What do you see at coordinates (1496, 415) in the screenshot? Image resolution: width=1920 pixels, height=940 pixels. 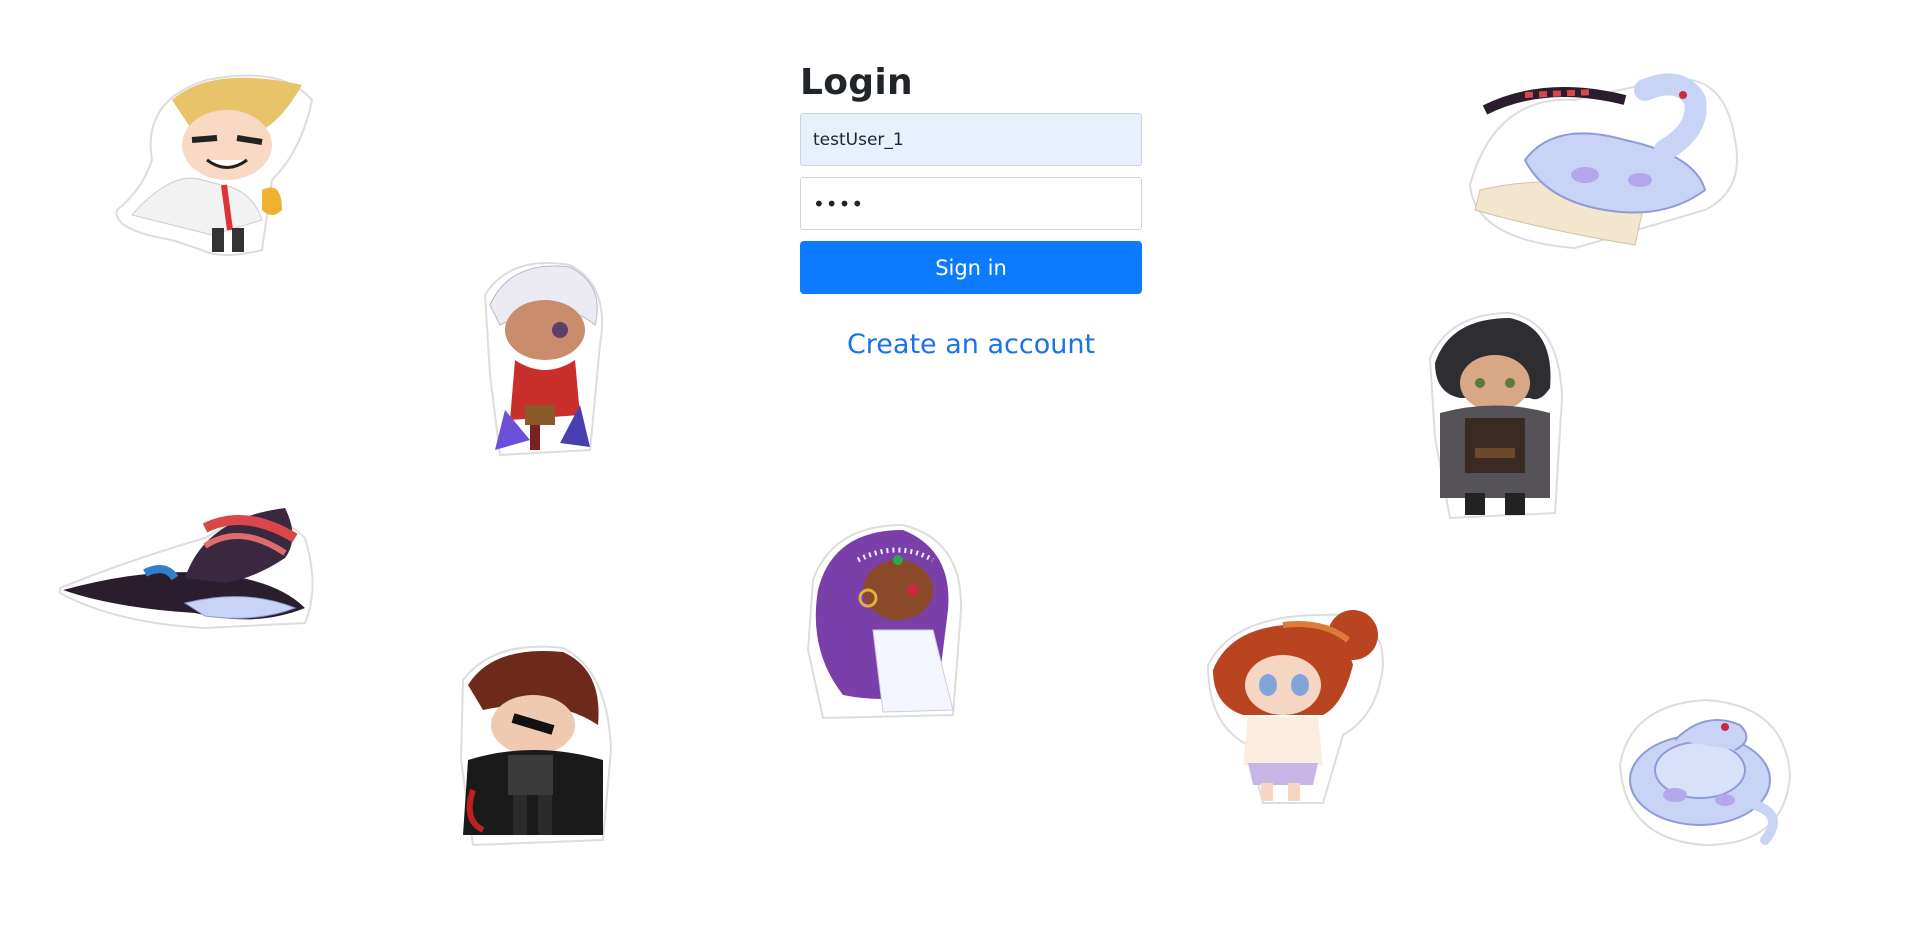 I see `chibi-dark-haired-ranger-icon` at bounding box center [1496, 415].